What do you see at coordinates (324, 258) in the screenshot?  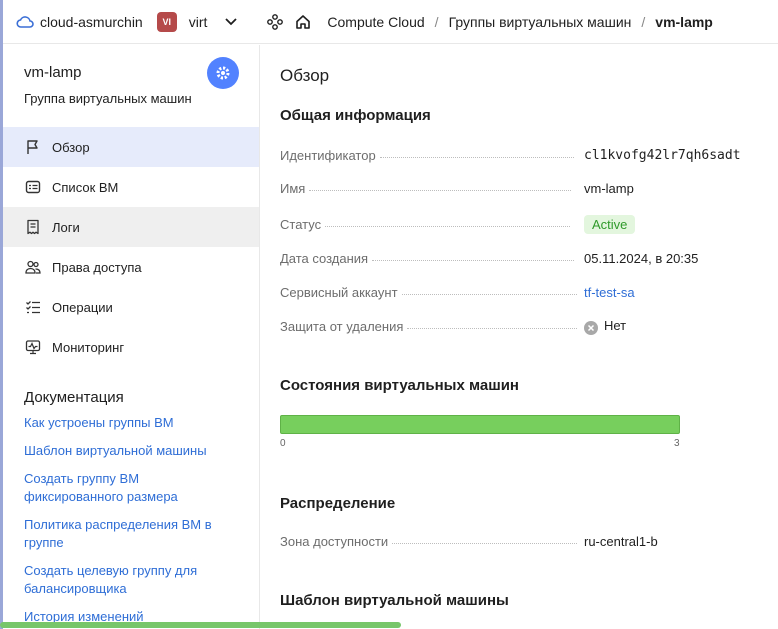 I see `row-label: Дата создания` at bounding box center [324, 258].